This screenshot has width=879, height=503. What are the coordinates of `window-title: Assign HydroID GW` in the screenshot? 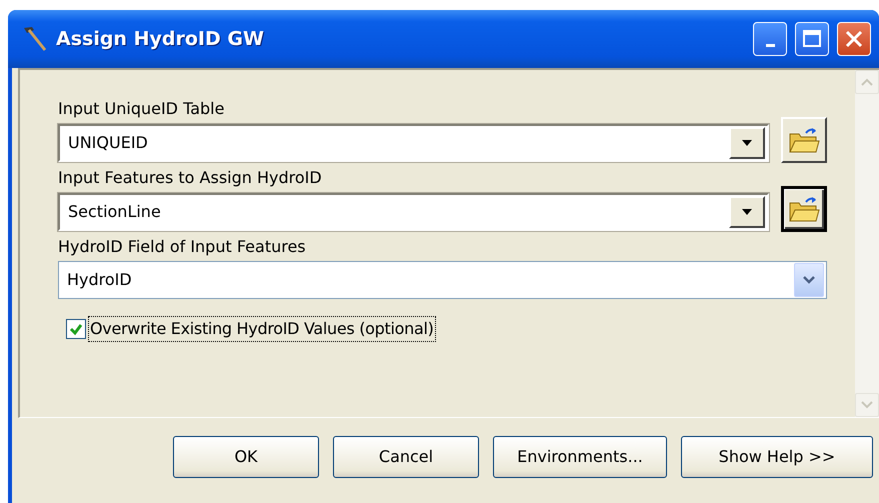 It's located at (160, 39).